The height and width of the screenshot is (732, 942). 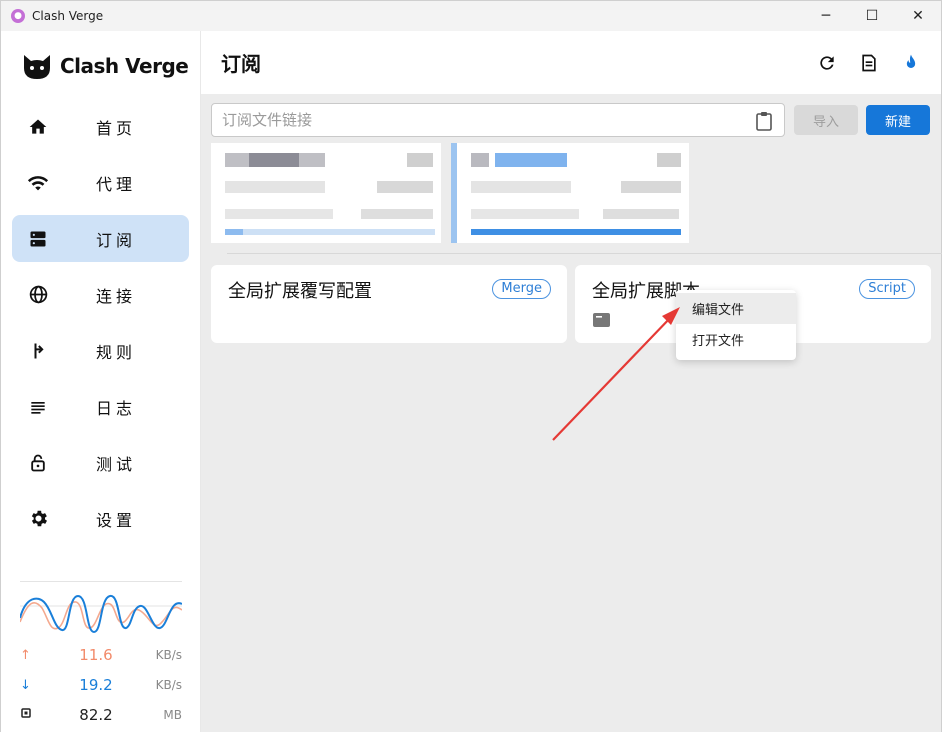 I want to click on memory-unit: MB, so click(x=172, y=715).